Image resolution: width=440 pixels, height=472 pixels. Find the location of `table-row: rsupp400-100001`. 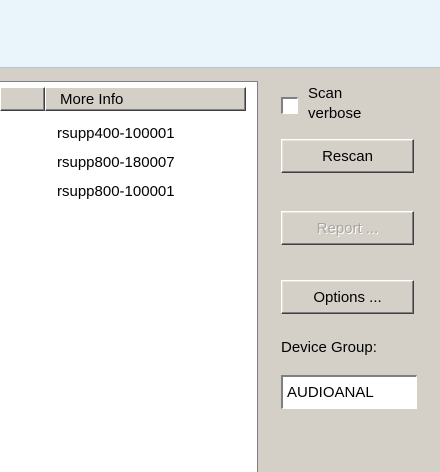

table-row: rsupp400-100001 is located at coordinates (116, 133).